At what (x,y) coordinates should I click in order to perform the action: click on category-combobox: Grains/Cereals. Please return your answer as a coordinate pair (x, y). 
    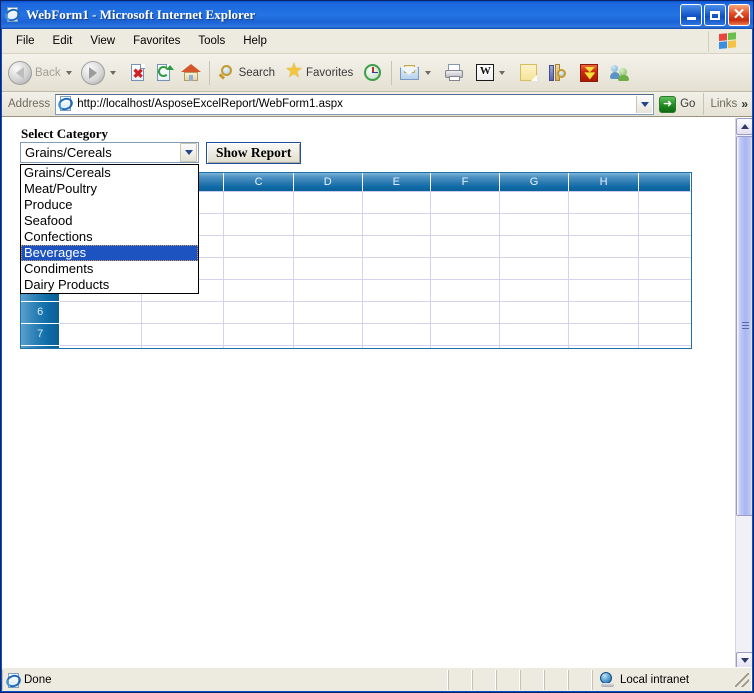
    Looking at the image, I should click on (109, 152).